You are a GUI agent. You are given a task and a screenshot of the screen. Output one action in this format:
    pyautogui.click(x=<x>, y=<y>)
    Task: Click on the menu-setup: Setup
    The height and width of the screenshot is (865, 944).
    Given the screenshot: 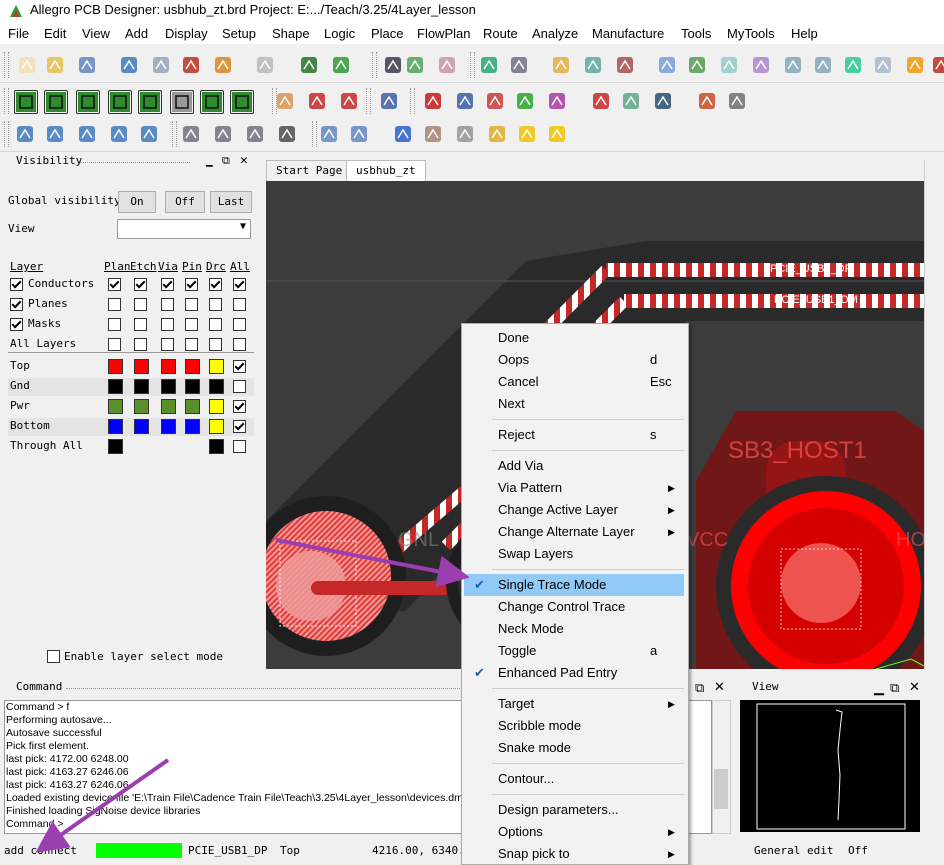 What is the action you would take?
    pyautogui.click(x=239, y=33)
    